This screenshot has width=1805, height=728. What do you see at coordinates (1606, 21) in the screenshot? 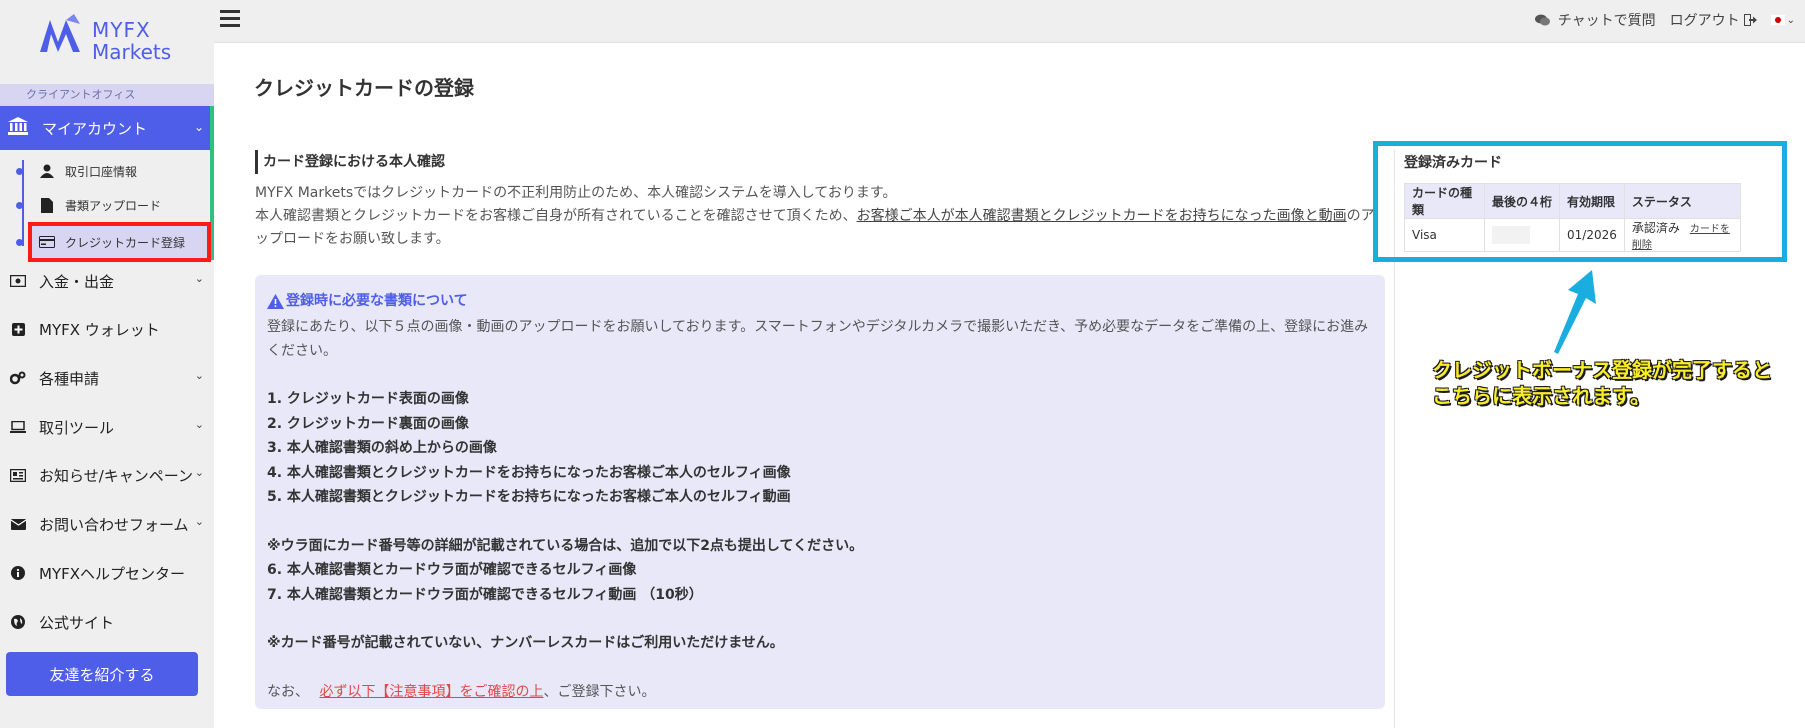
I see `chat-label: チャットで質問` at bounding box center [1606, 21].